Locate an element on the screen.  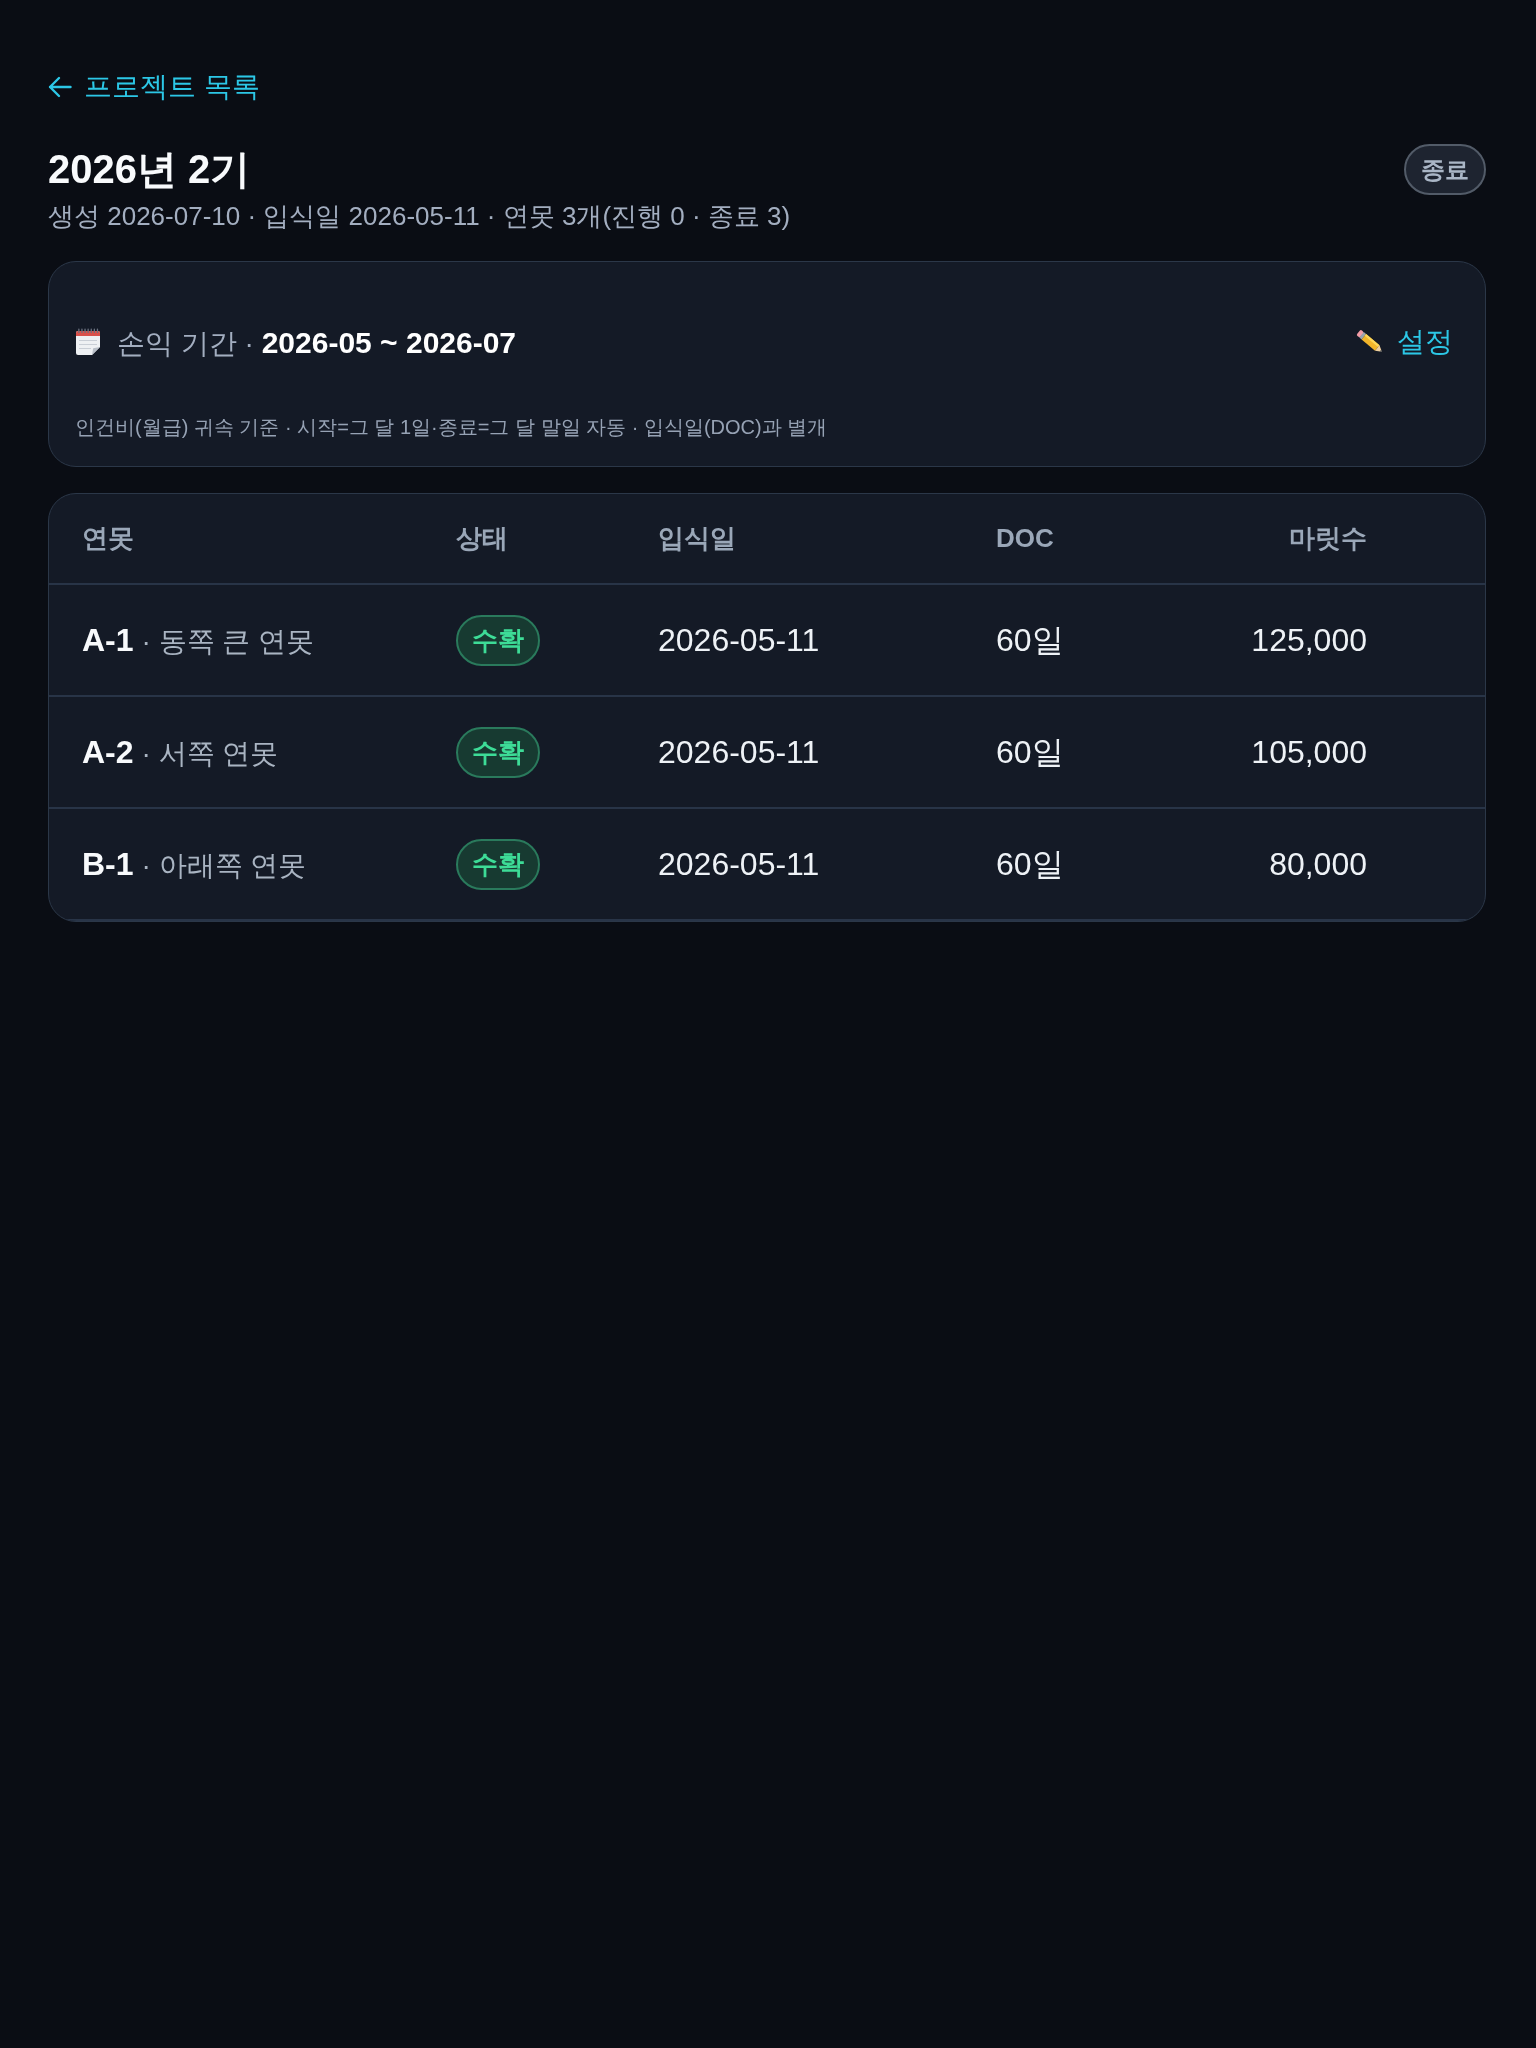
table-cell-text: 125,000 is located at coordinates (1308, 640).